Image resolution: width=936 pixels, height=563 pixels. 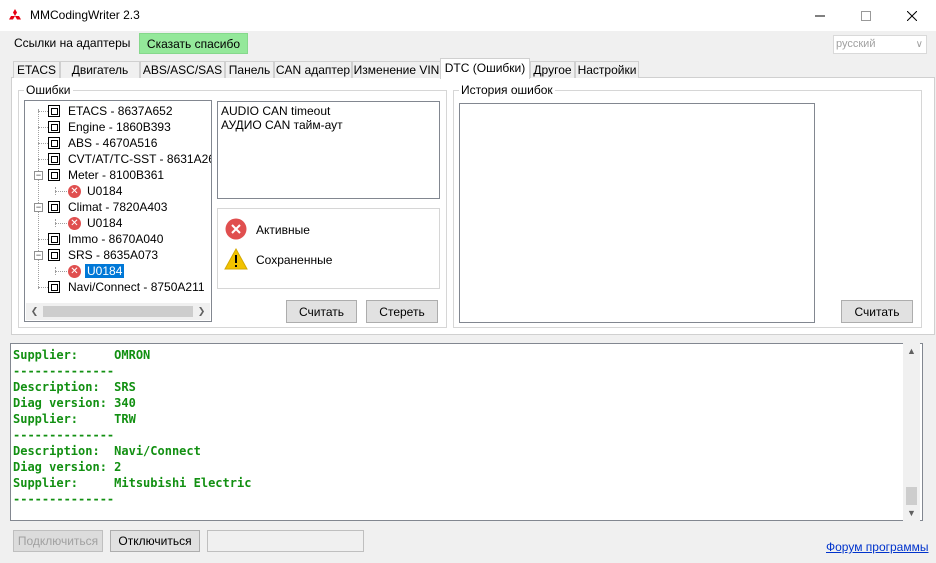 I want to click on minimize-icon, so click(x=820, y=15).